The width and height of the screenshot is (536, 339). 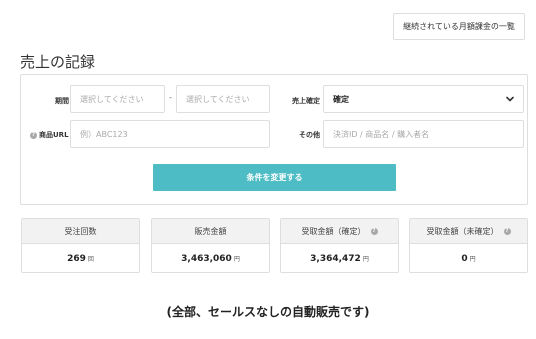 I want to click on stat-card-sales-amount: 販売金額 3,463,060 円, so click(x=210, y=245).